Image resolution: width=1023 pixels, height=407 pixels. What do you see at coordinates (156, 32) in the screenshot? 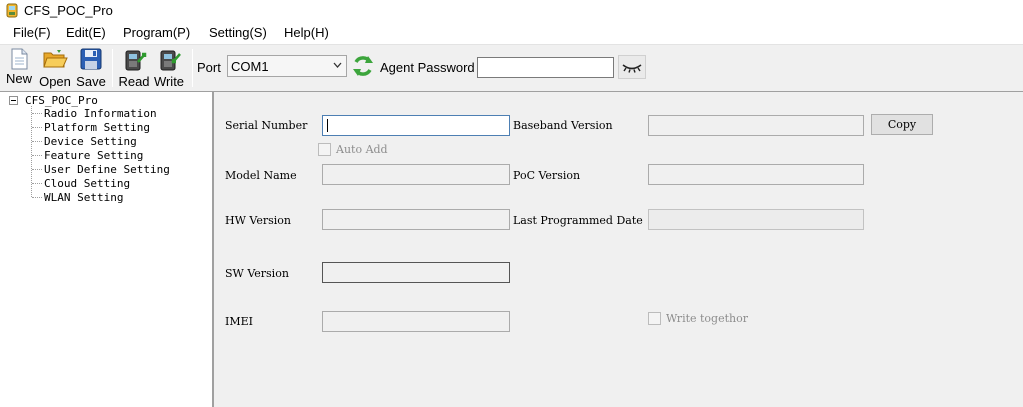
I see `menu-program: Program(P)` at bounding box center [156, 32].